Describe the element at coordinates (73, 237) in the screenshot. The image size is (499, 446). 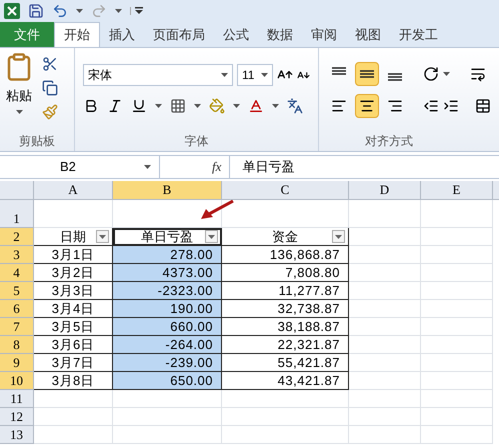
I see `table-header-cell: 日期` at that location.